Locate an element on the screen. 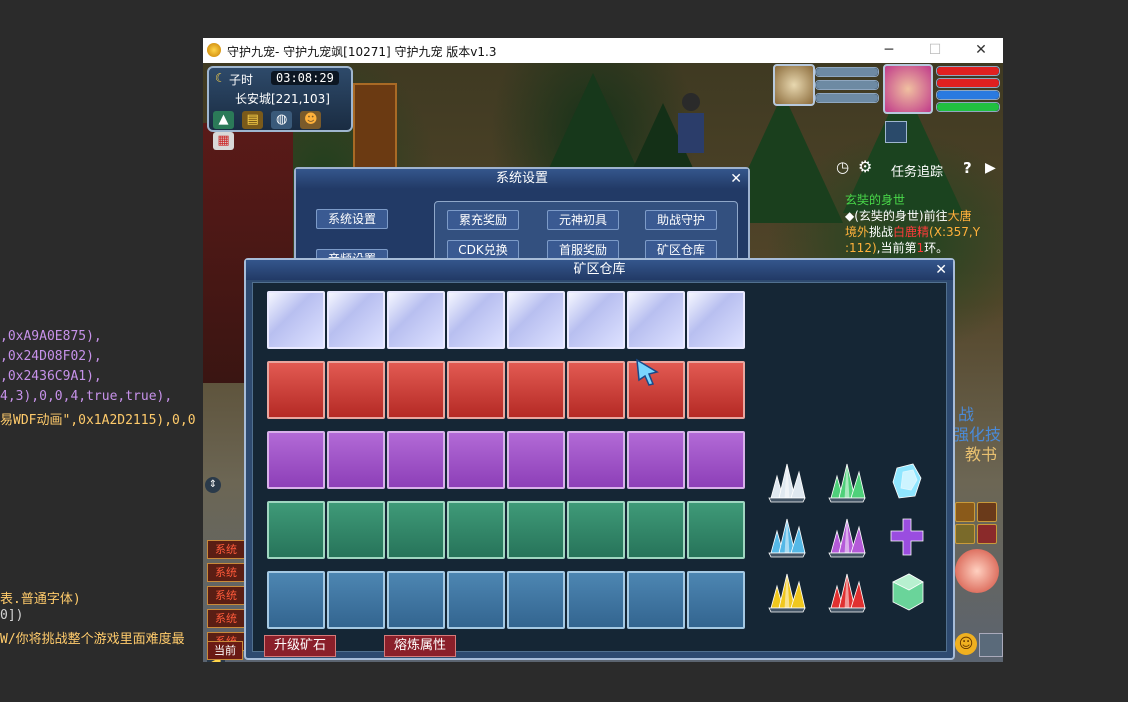  close-button: ✕ is located at coordinates (981, 51).